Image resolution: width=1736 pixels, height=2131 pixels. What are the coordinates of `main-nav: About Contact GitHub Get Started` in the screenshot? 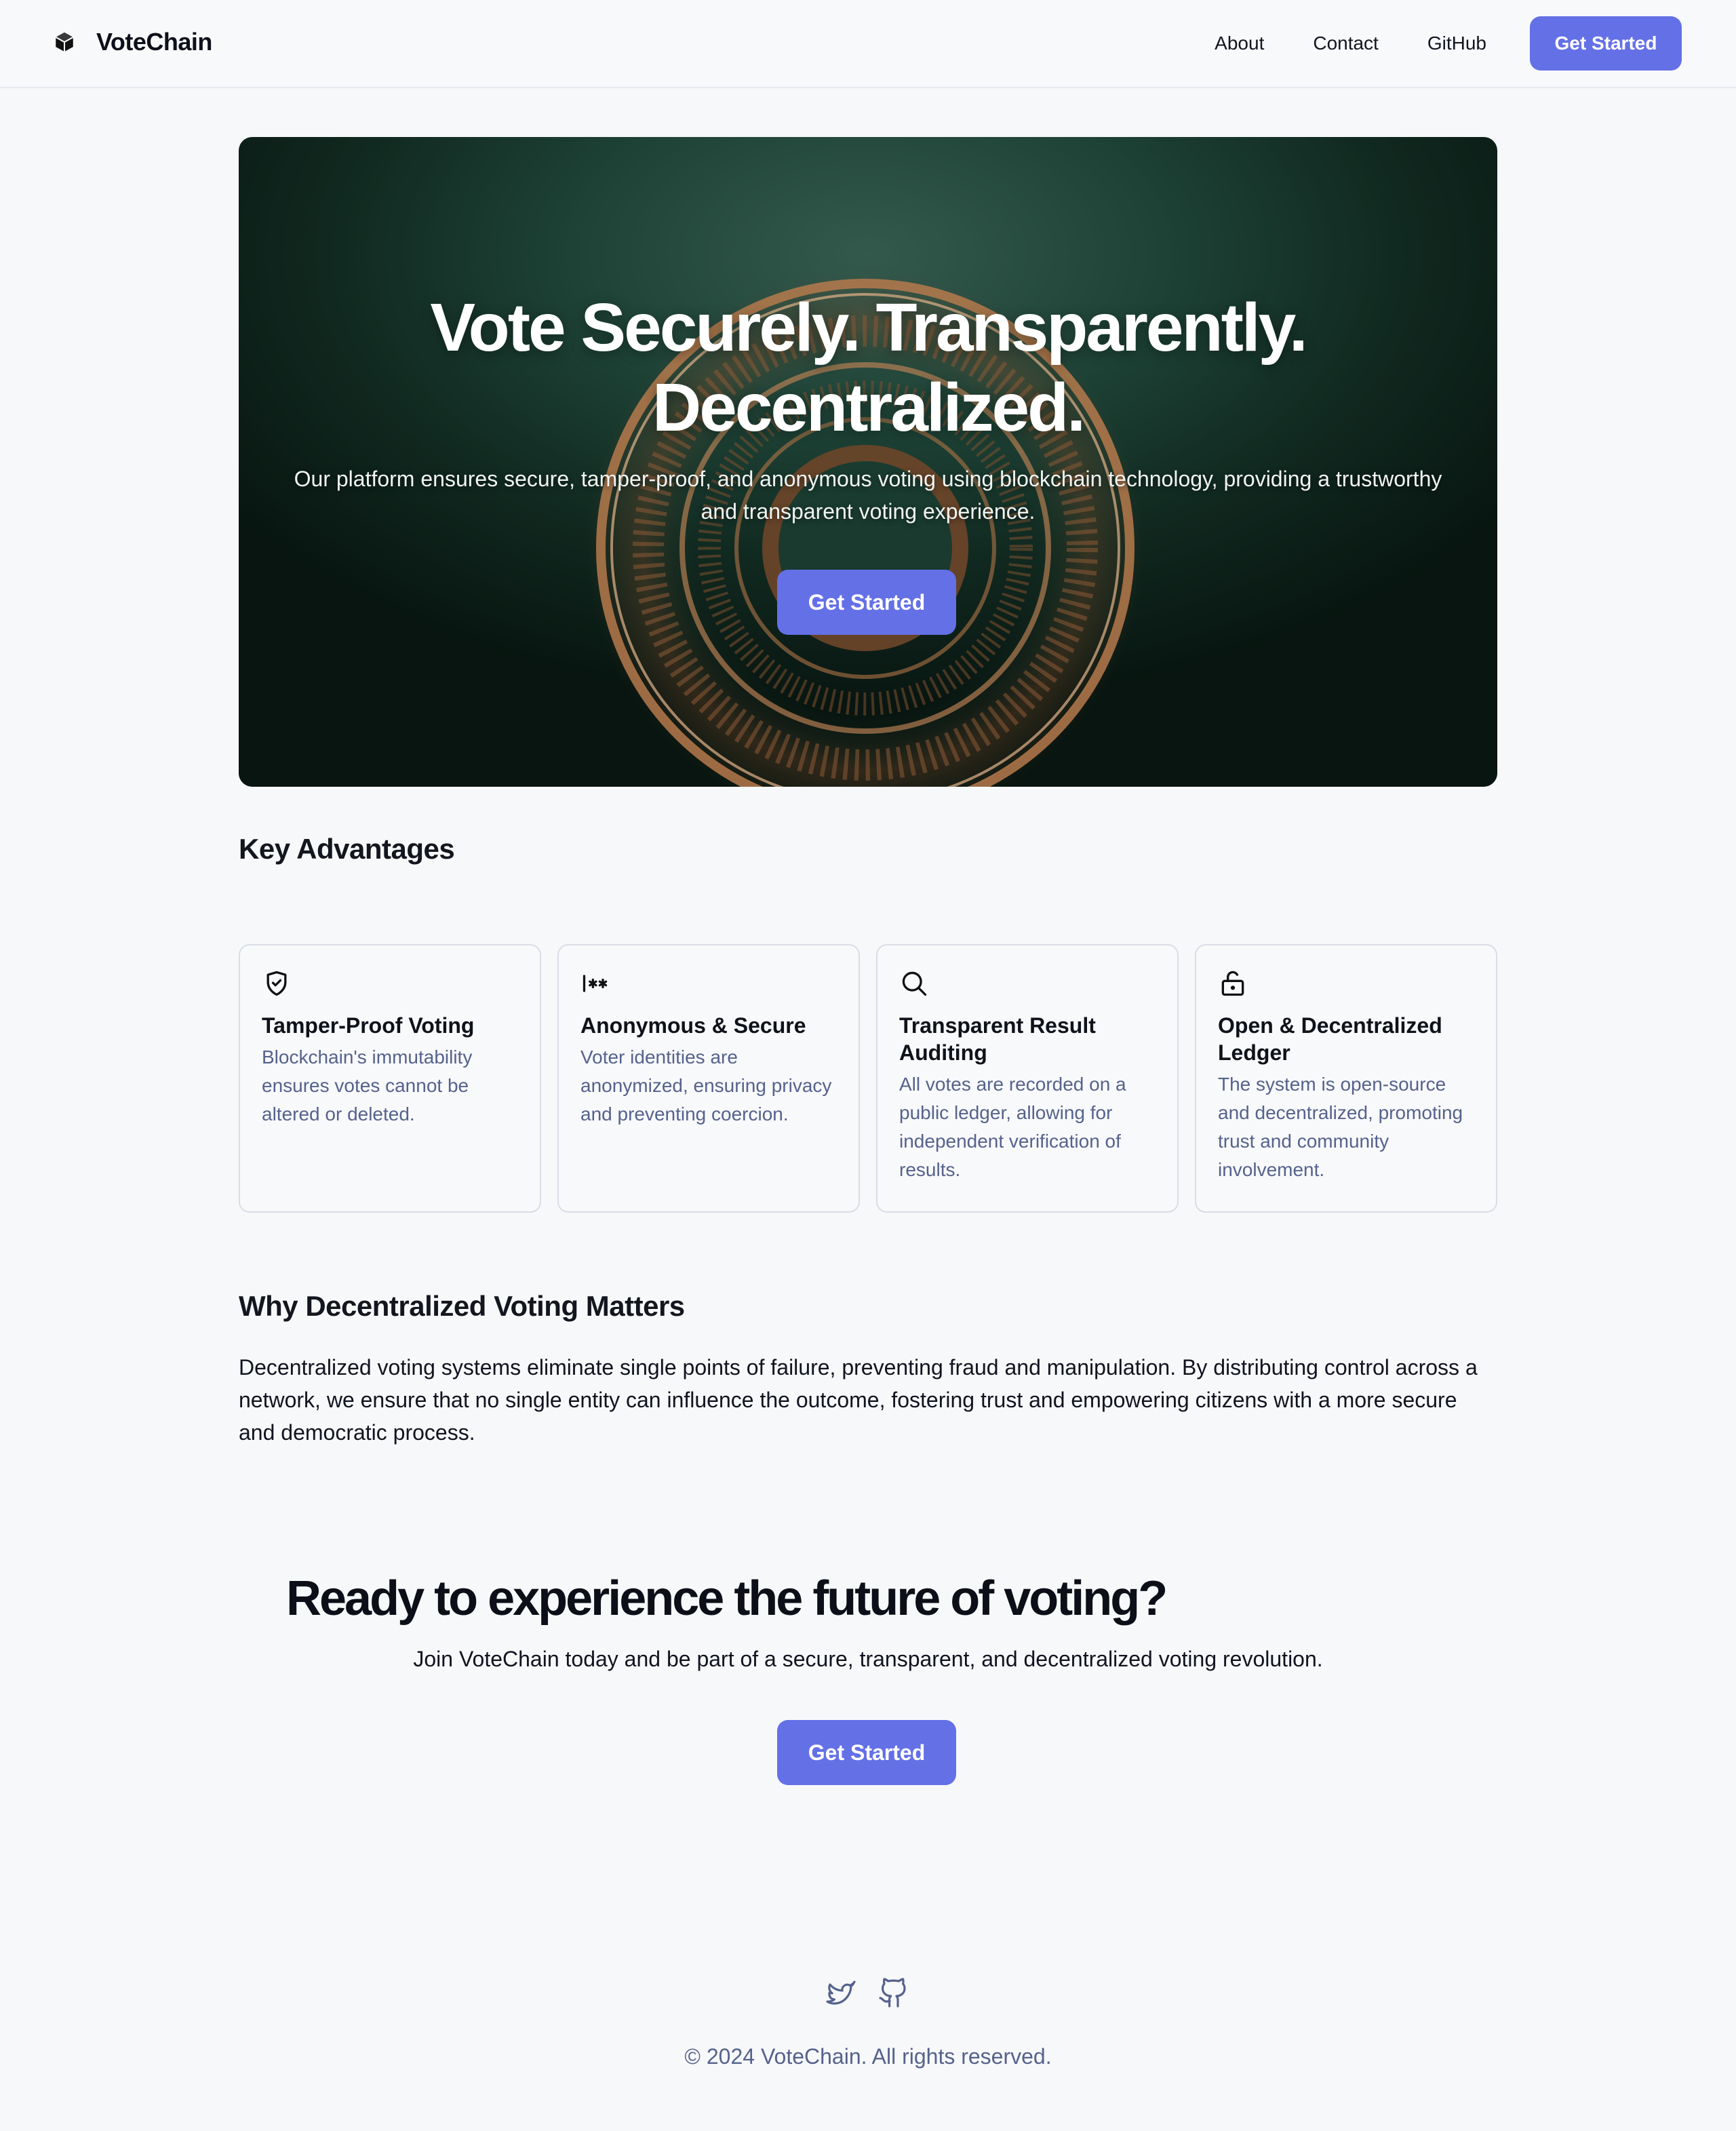 It's located at (1448, 43).